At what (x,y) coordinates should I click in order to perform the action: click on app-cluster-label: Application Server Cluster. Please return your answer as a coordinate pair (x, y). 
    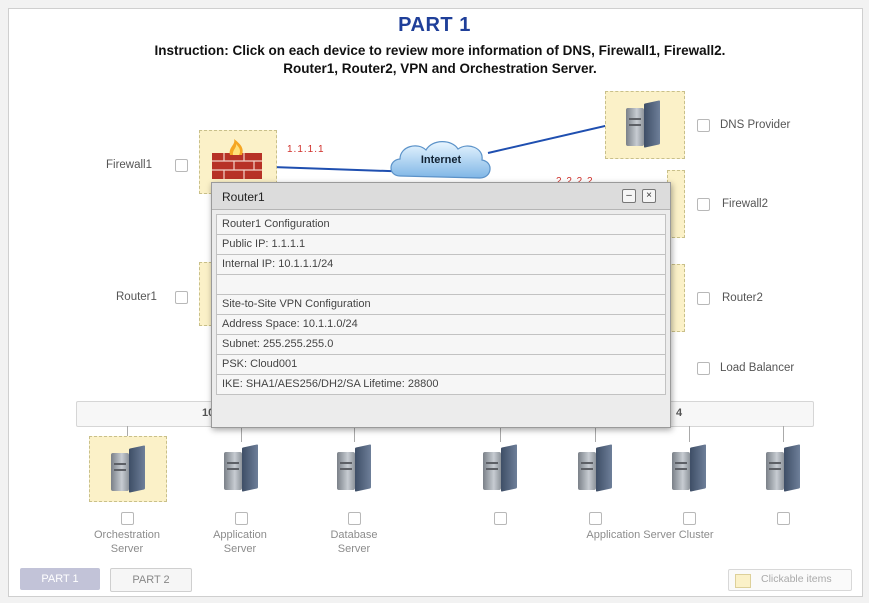
    Looking at the image, I should click on (650, 535).